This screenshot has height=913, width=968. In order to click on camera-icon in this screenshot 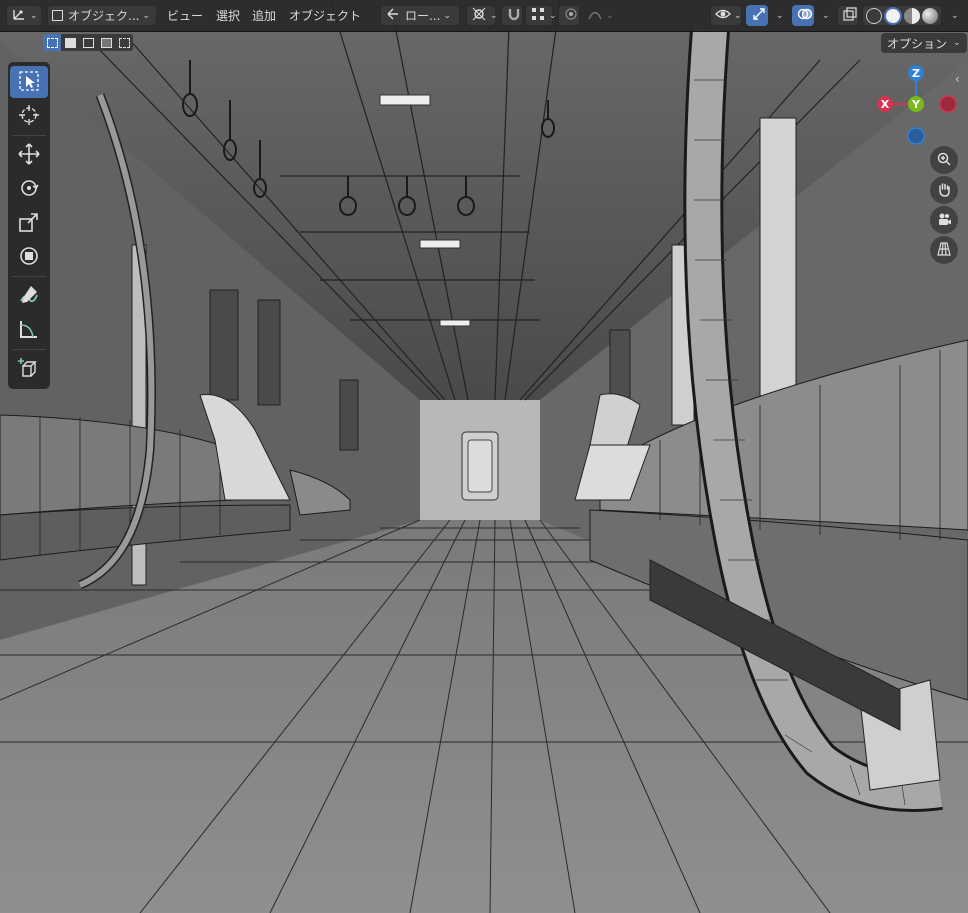, I will do `click(944, 220)`.